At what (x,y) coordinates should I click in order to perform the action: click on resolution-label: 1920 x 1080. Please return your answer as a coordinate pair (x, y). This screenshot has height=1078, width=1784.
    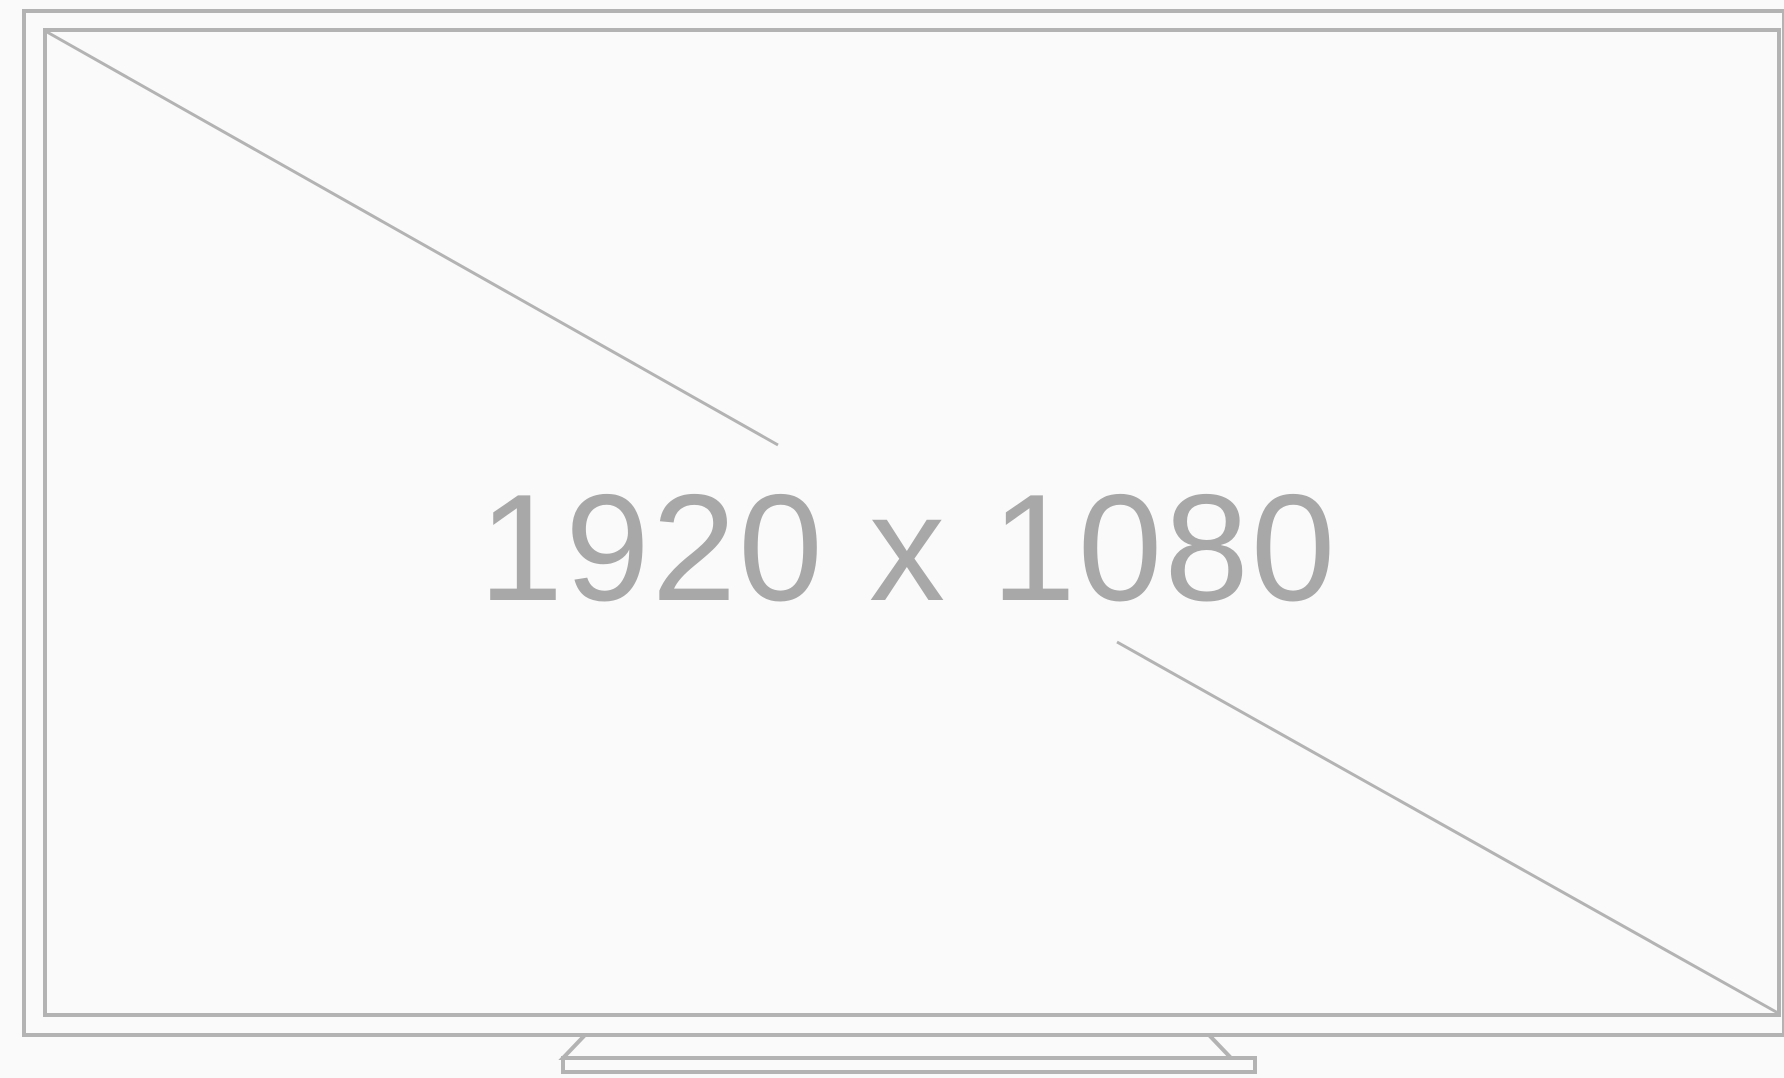
    Looking at the image, I should click on (908, 548).